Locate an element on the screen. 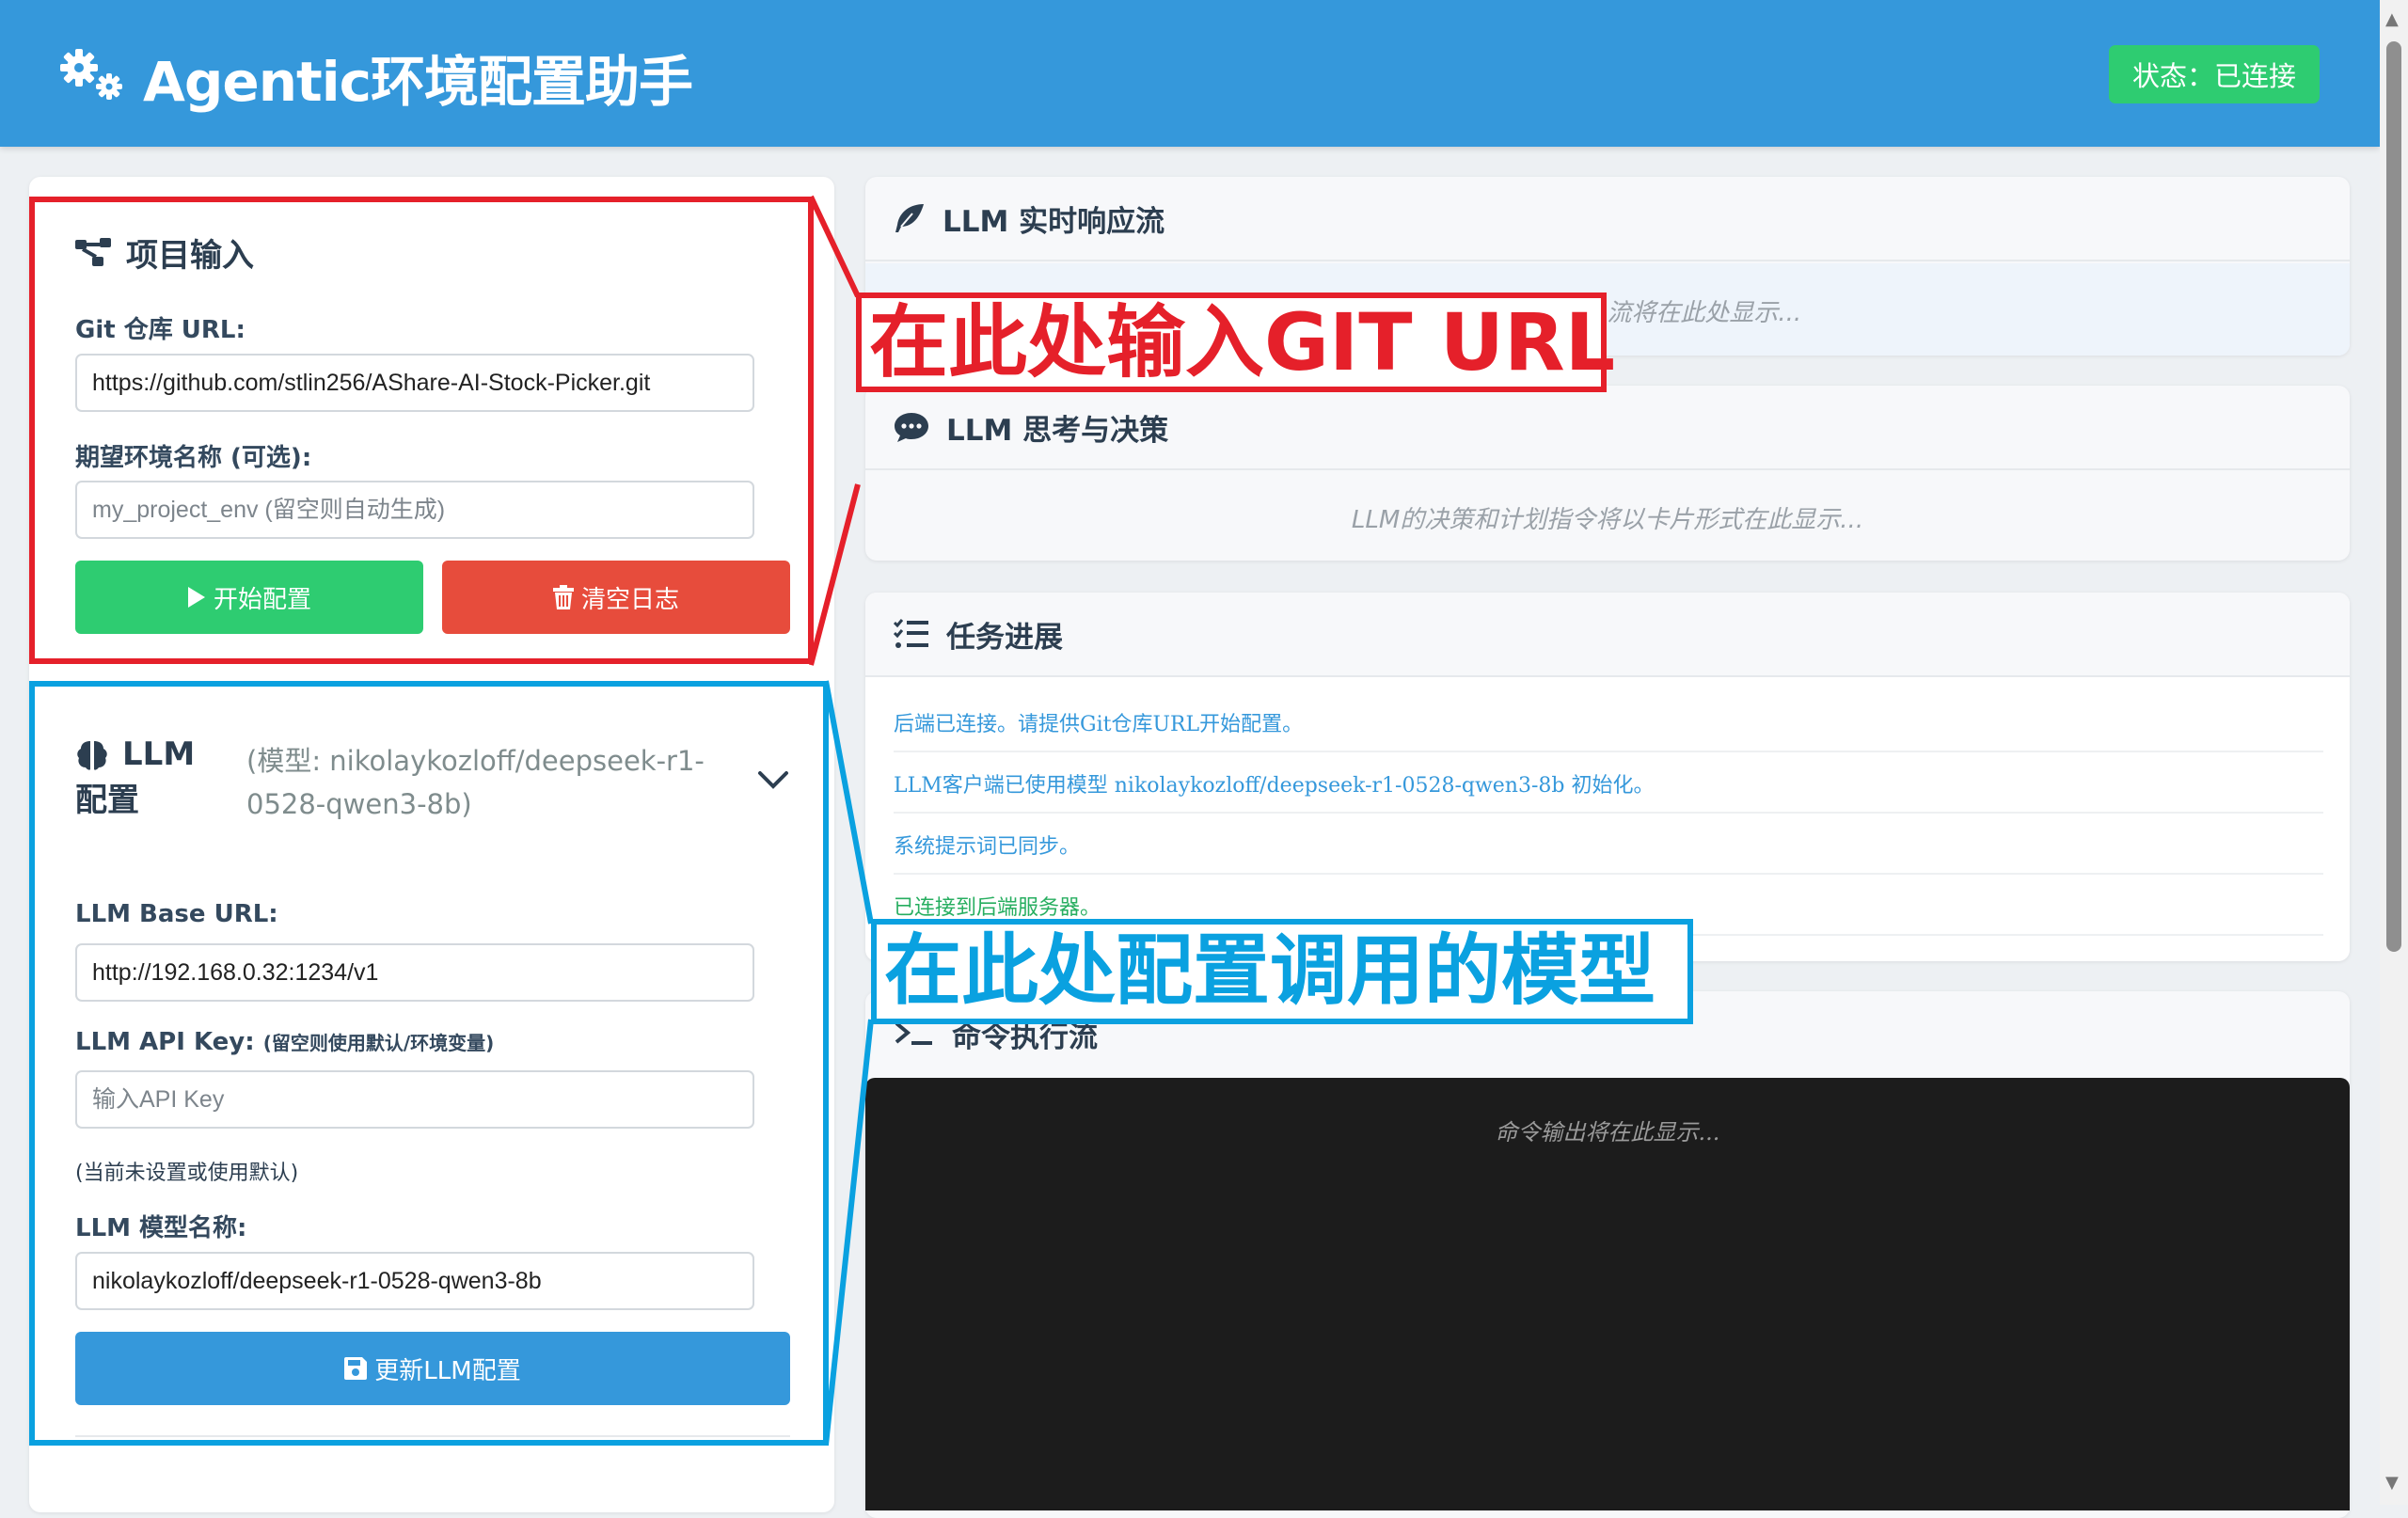  llm-config-title: LLM 配置 is located at coordinates (135, 779).